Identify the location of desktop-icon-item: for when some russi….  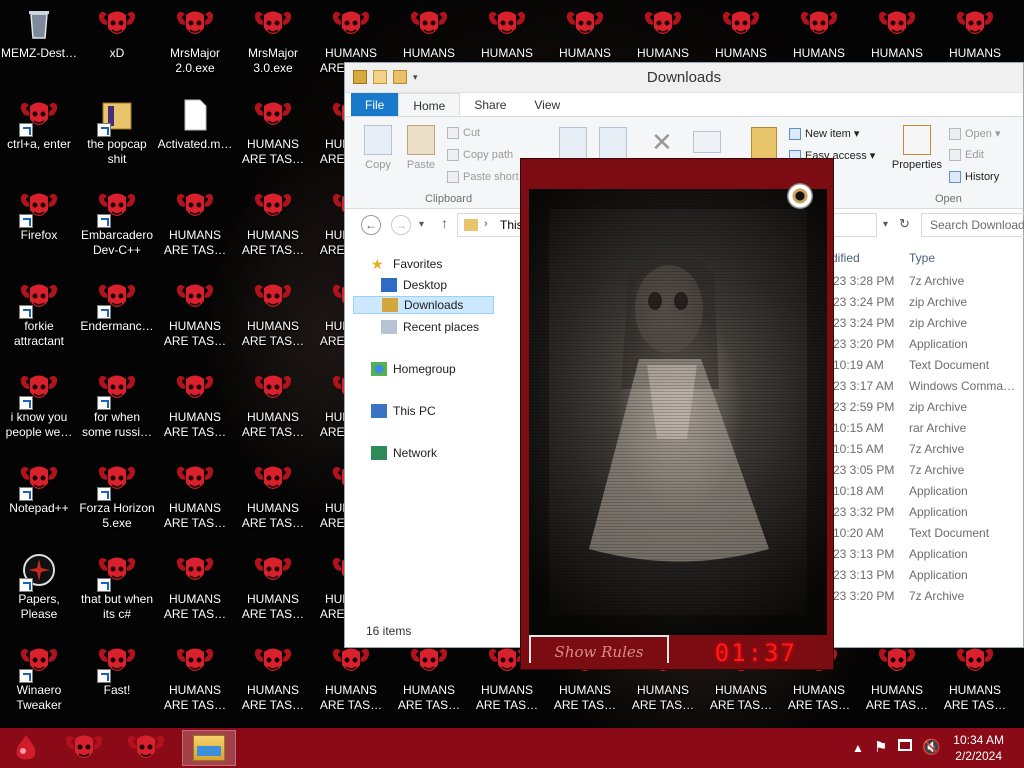
(117, 408).